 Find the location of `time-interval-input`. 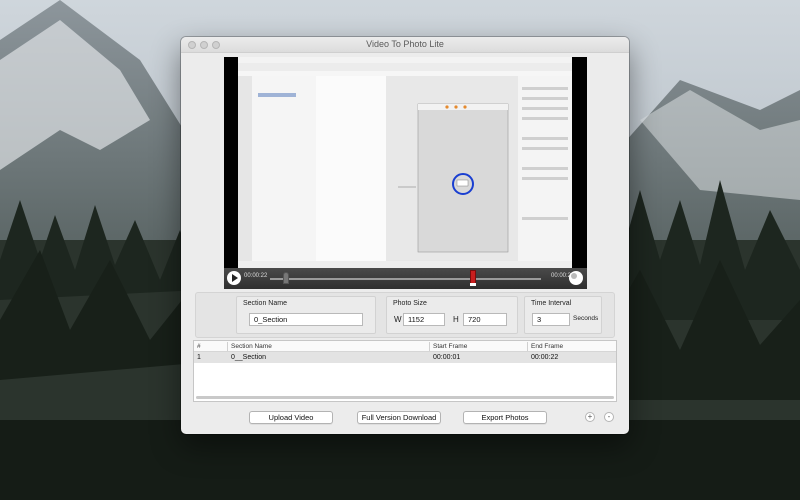

time-interval-input is located at coordinates (551, 319).